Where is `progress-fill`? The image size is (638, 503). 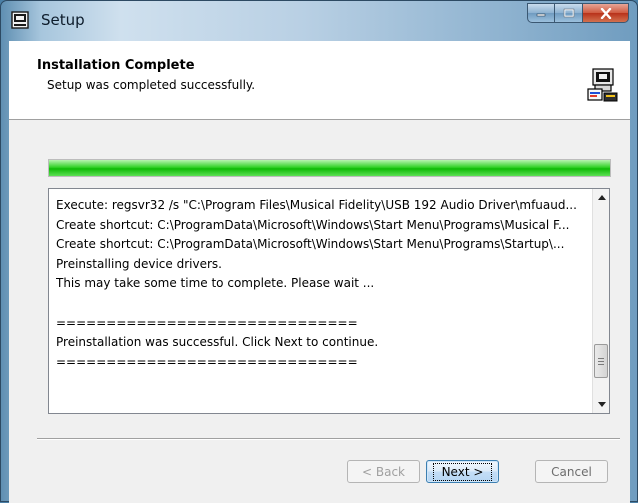
progress-fill is located at coordinates (329, 168).